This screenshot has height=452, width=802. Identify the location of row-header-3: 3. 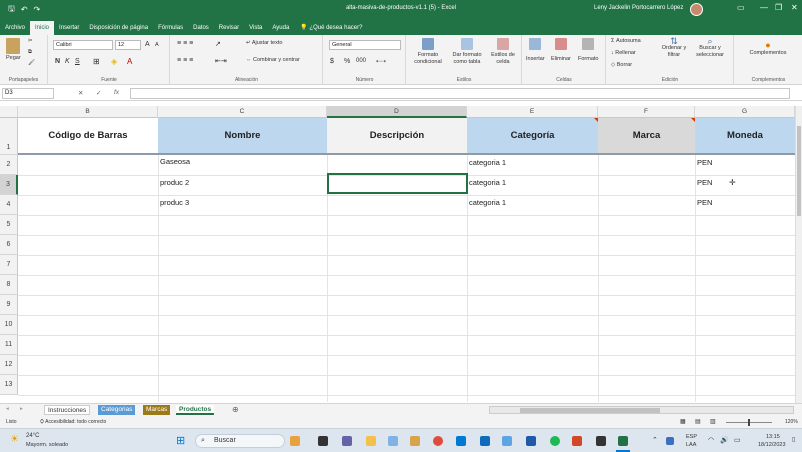
(9, 185).